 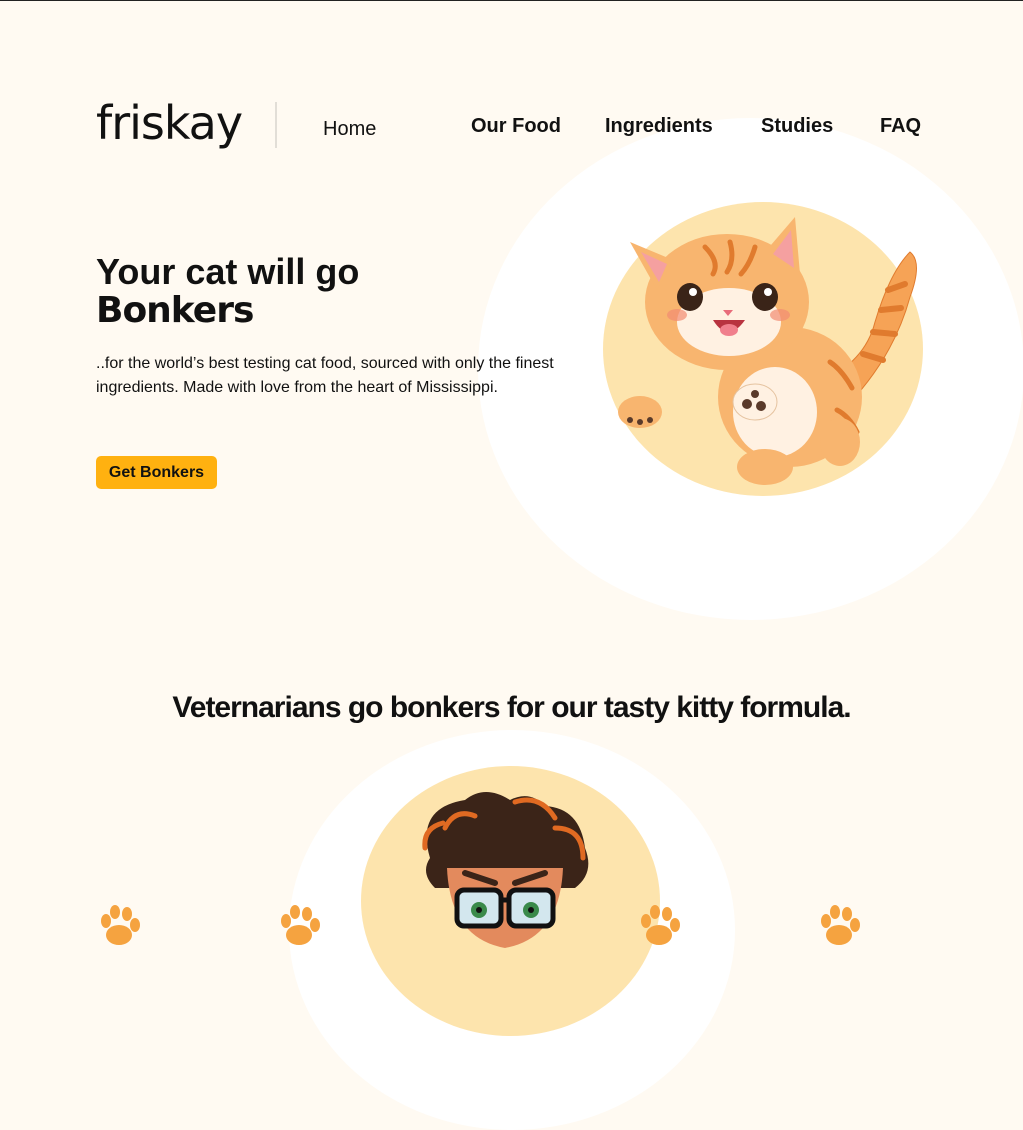 What do you see at coordinates (175, 310) in the screenshot?
I see `hero-title-emphasis: Bonkers` at bounding box center [175, 310].